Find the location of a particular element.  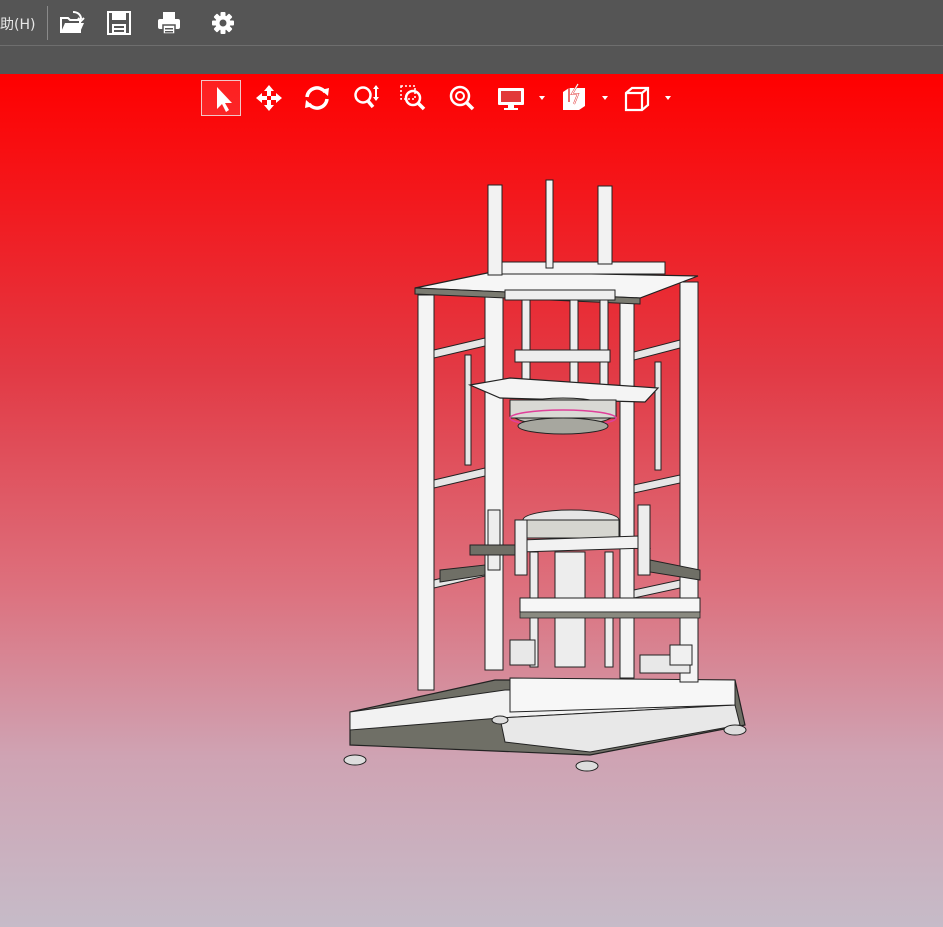

menu-separator is located at coordinates (47, 23).